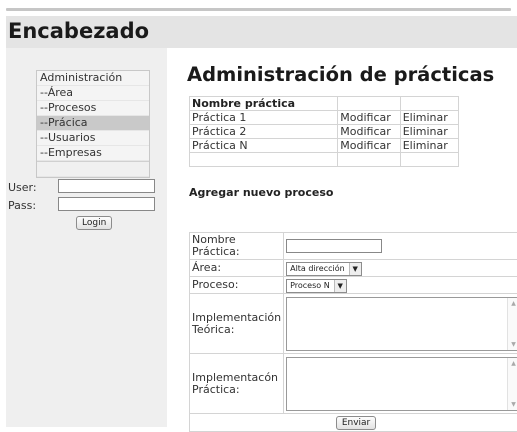 This screenshot has width=517, height=432. What do you see at coordinates (93, 78) in the screenshot?
I see `menu-item-administracion: Administración` at bounding box center [93, 78].